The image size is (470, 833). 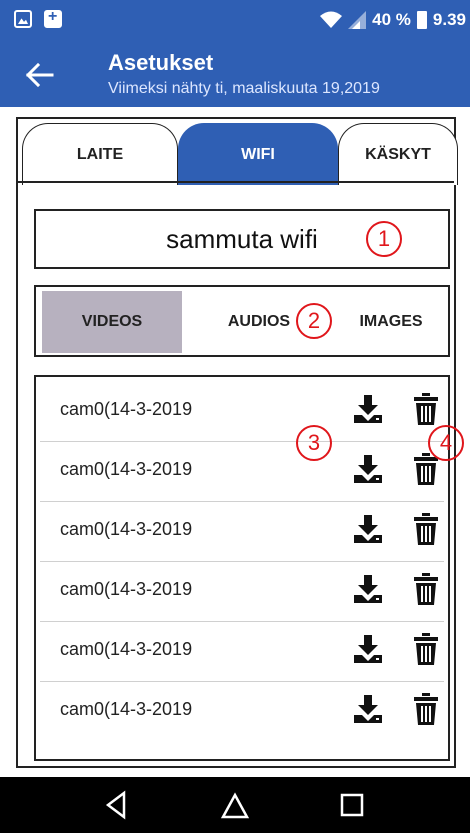 What do you see at coordinates (258, 154) in the screenshot?
I see `tab-wifi: WIFI` at bounding box center [258, 154].